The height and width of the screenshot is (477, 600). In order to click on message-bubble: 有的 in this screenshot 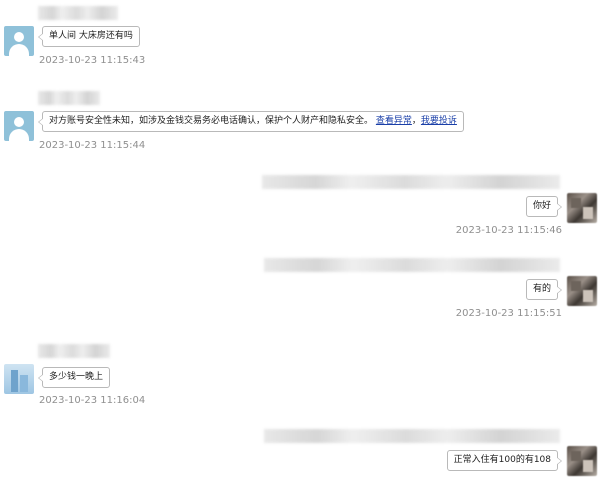, I will do `click(544, 289)`.